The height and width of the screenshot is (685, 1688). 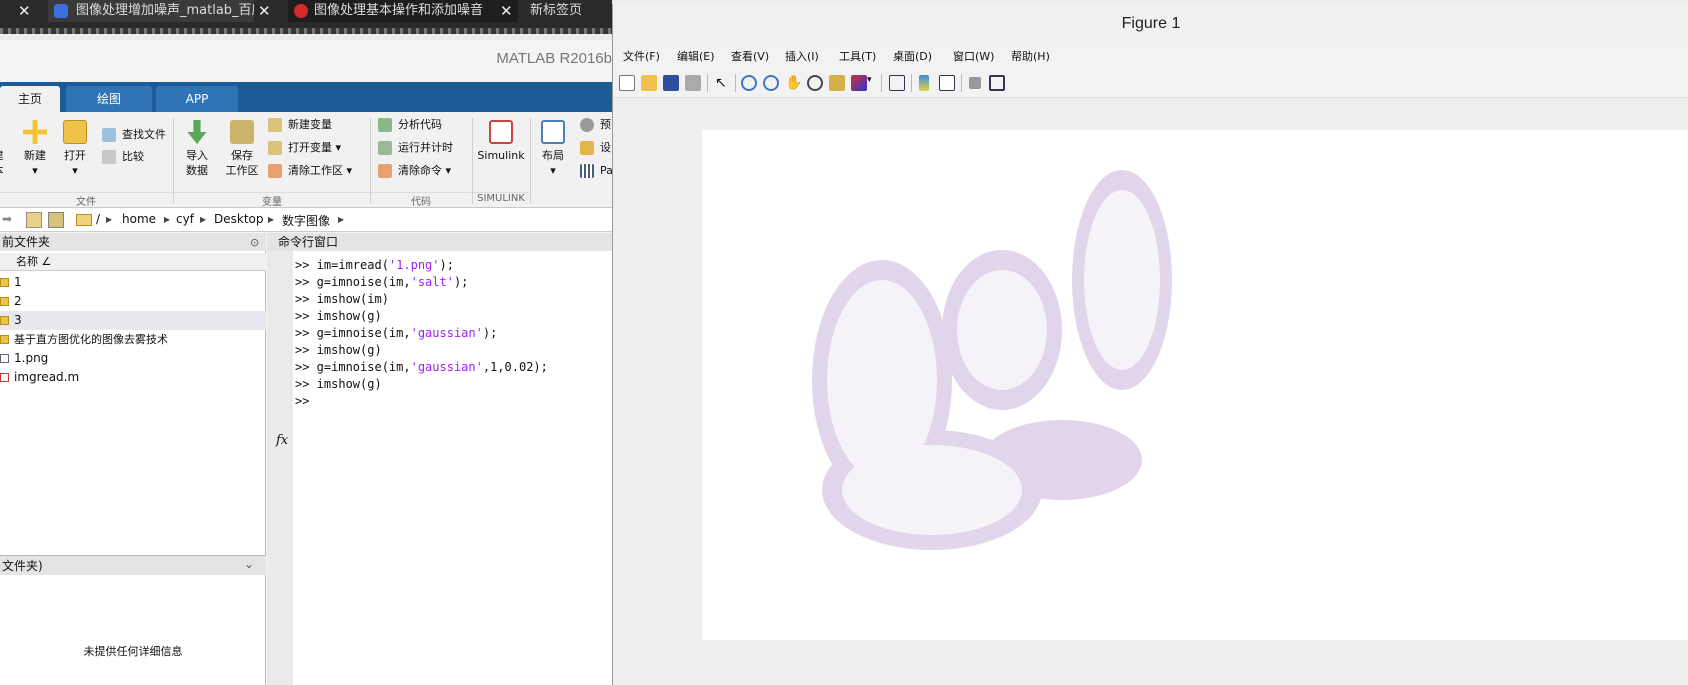 I want to click on new-label: 新建, so click(x=35, y=155).